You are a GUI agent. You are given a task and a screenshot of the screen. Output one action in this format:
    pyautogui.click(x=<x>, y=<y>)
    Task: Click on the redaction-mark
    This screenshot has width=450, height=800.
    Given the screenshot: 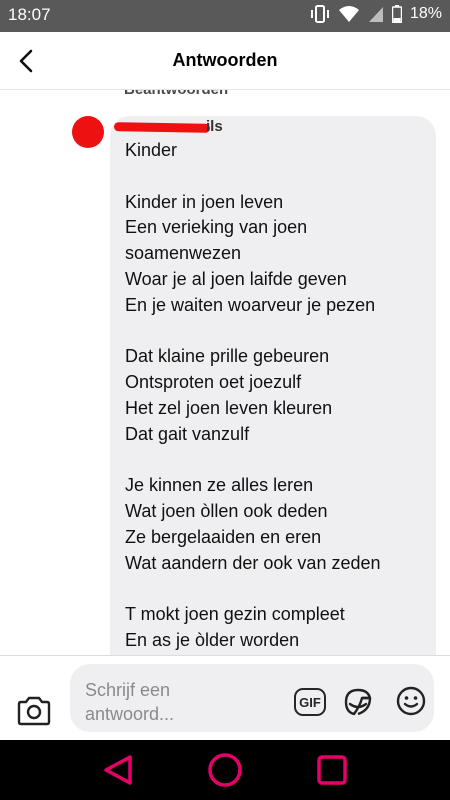 What is the action you would take?
    pyautogui.click(x=162, y=127)
    